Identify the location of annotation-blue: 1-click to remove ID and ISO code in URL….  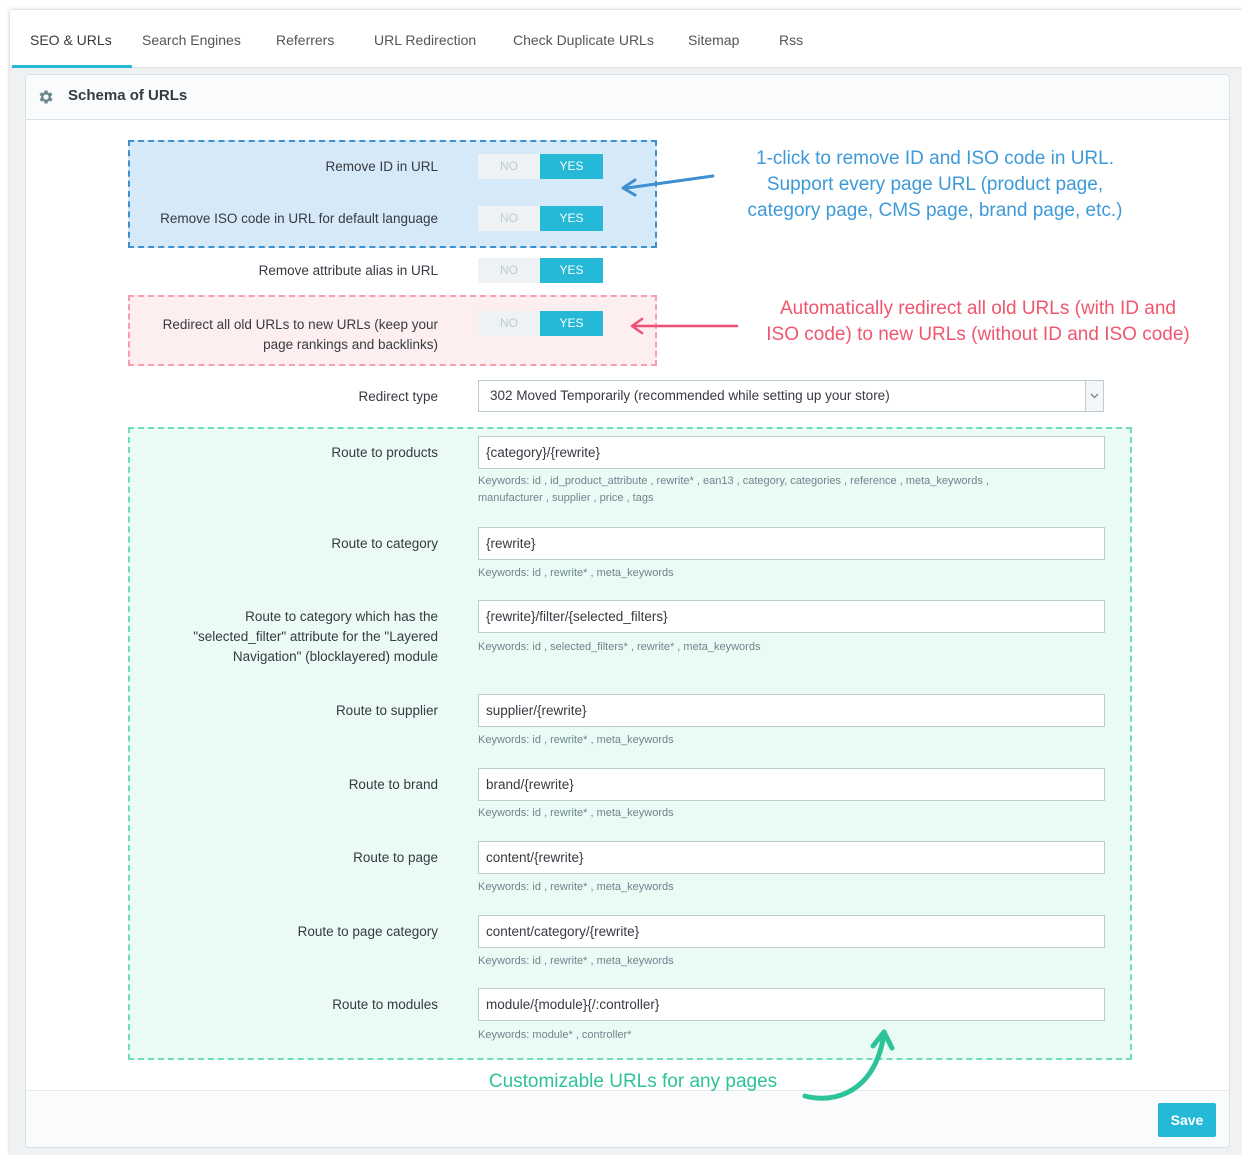
(935, 185).